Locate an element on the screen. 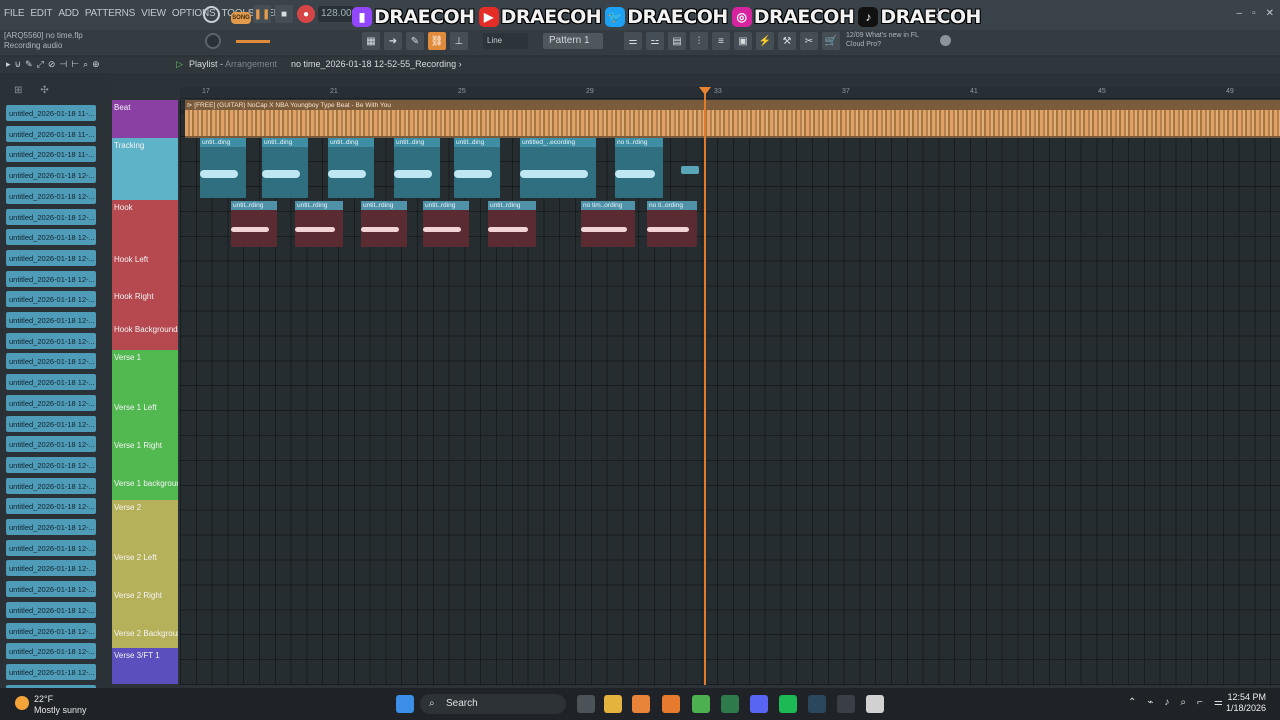 The image size is (1280, 720). link-icon: ⛓ is located at coordinates (437, 41).